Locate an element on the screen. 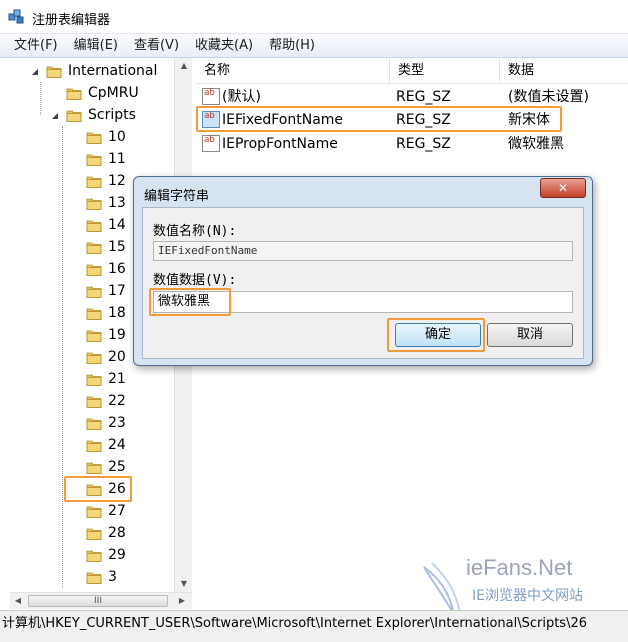 The image size is (628, 642). tree-item: CpMRU is located at coordinates (94, 93).